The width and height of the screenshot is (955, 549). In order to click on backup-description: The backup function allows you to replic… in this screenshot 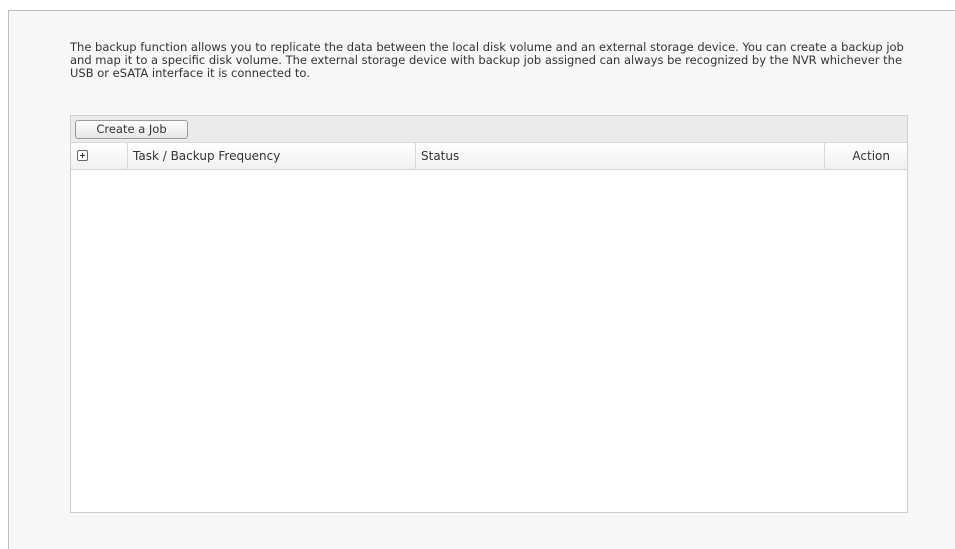, I will do `click(487, 60)`.